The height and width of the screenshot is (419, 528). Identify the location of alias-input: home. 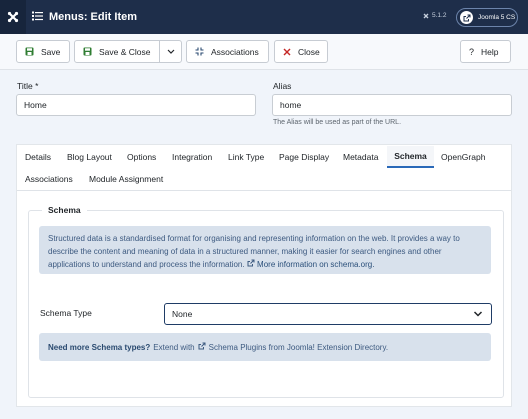
(392, 105).